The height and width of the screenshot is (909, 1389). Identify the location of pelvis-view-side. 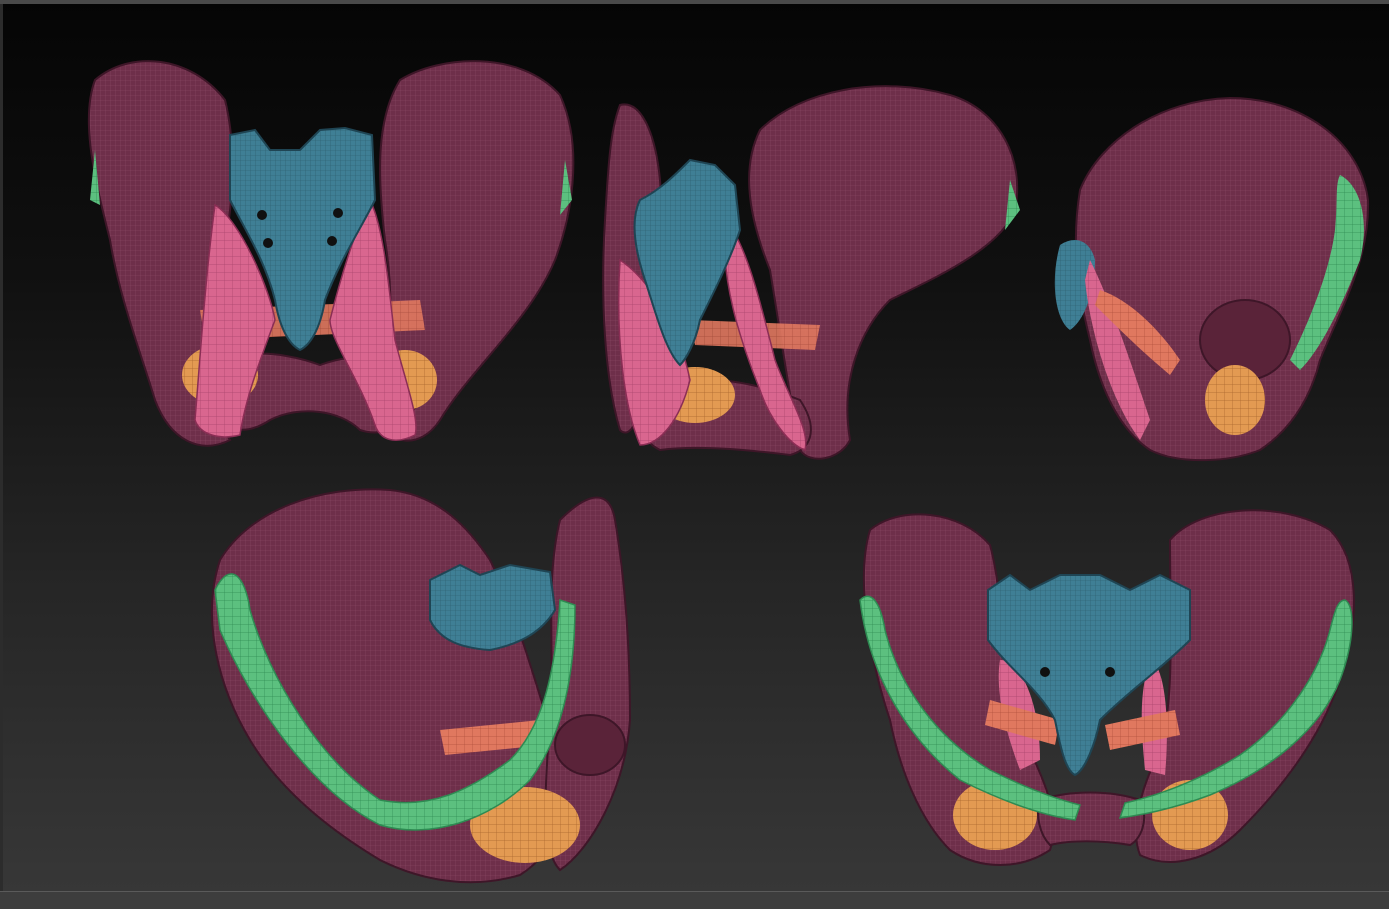
(1212, 279).